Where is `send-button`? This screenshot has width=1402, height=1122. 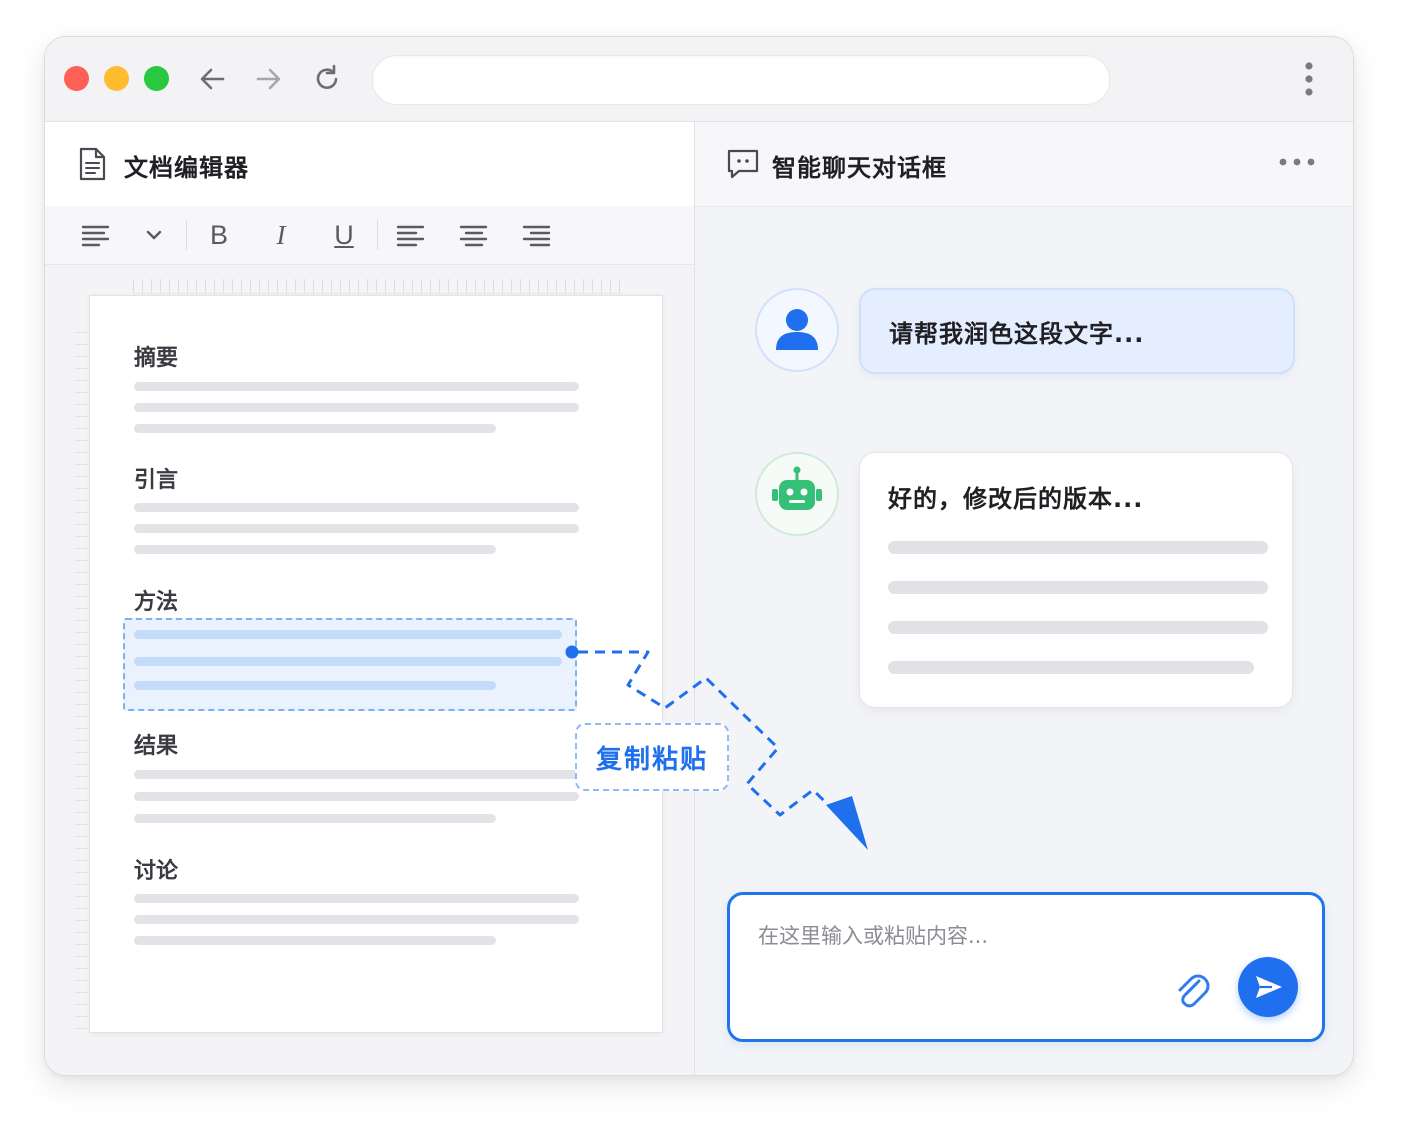
send-button is located at coordinates (1268, 987).